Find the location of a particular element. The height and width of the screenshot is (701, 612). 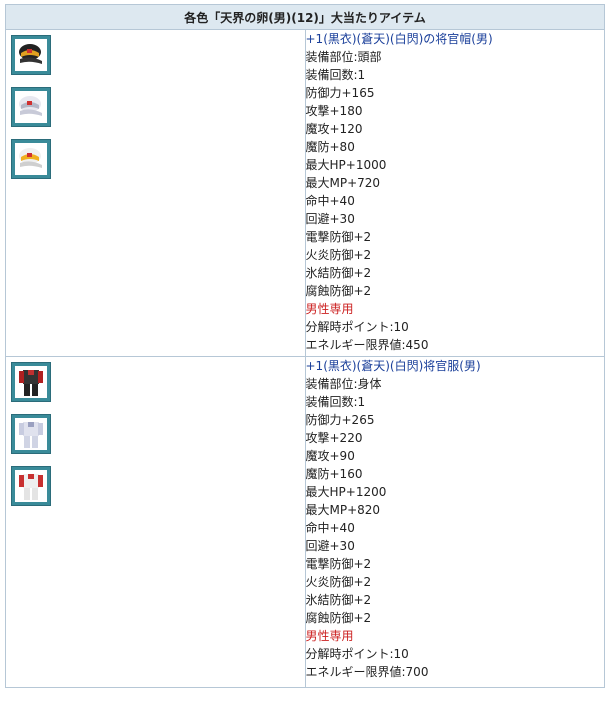

table-title: 各色「天界の卵(男)(12)」大当たりアイテム is located at coordinates (305, 17).